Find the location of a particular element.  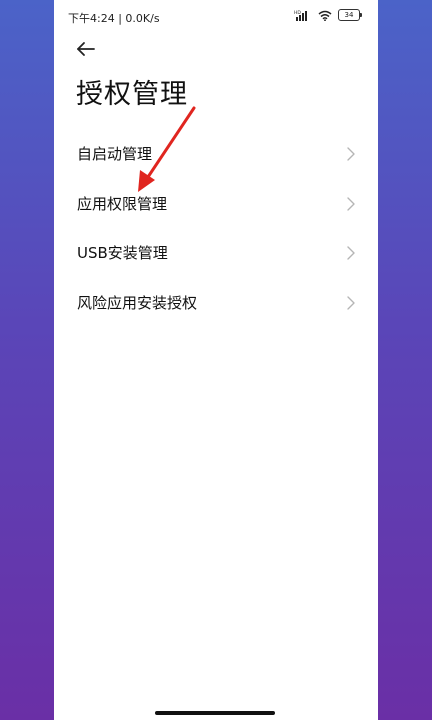

menu-item-label: 应用权限管理 is located at coordinates (122, 203).